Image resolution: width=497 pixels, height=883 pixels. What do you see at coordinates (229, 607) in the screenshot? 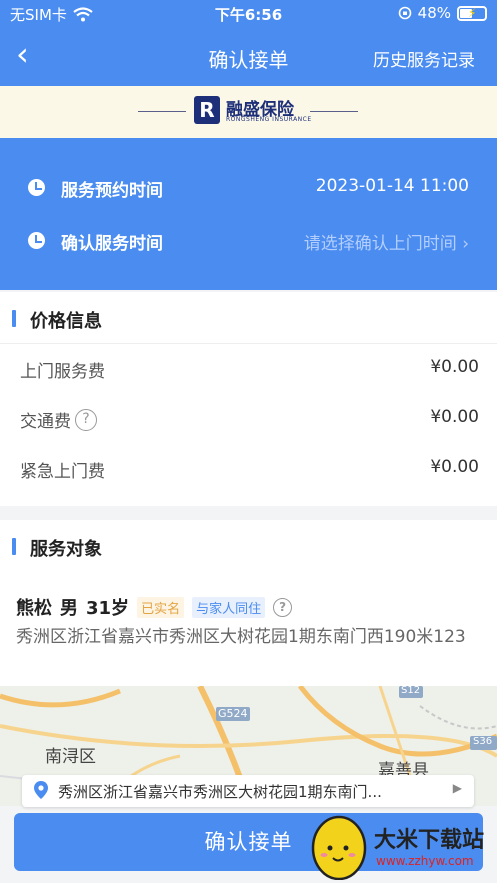
I see `family-badge: 与家人同住` at bounding box center [229, 607].